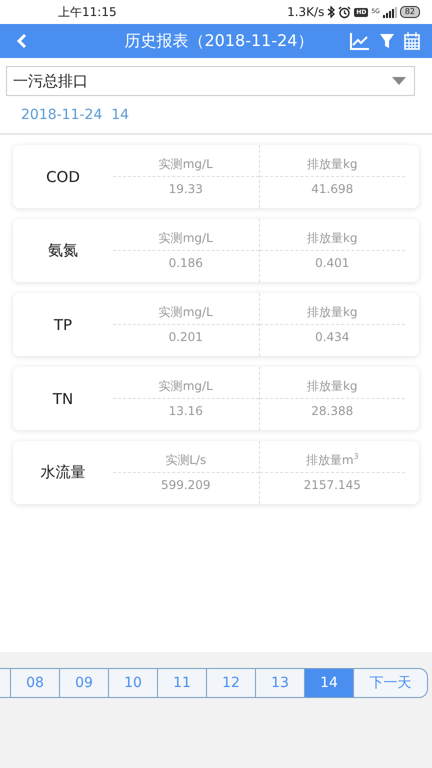  What do you see at coordinates (389, 12) in the screenshot?
I see `signal-icon` at bounding box center [389, 12].